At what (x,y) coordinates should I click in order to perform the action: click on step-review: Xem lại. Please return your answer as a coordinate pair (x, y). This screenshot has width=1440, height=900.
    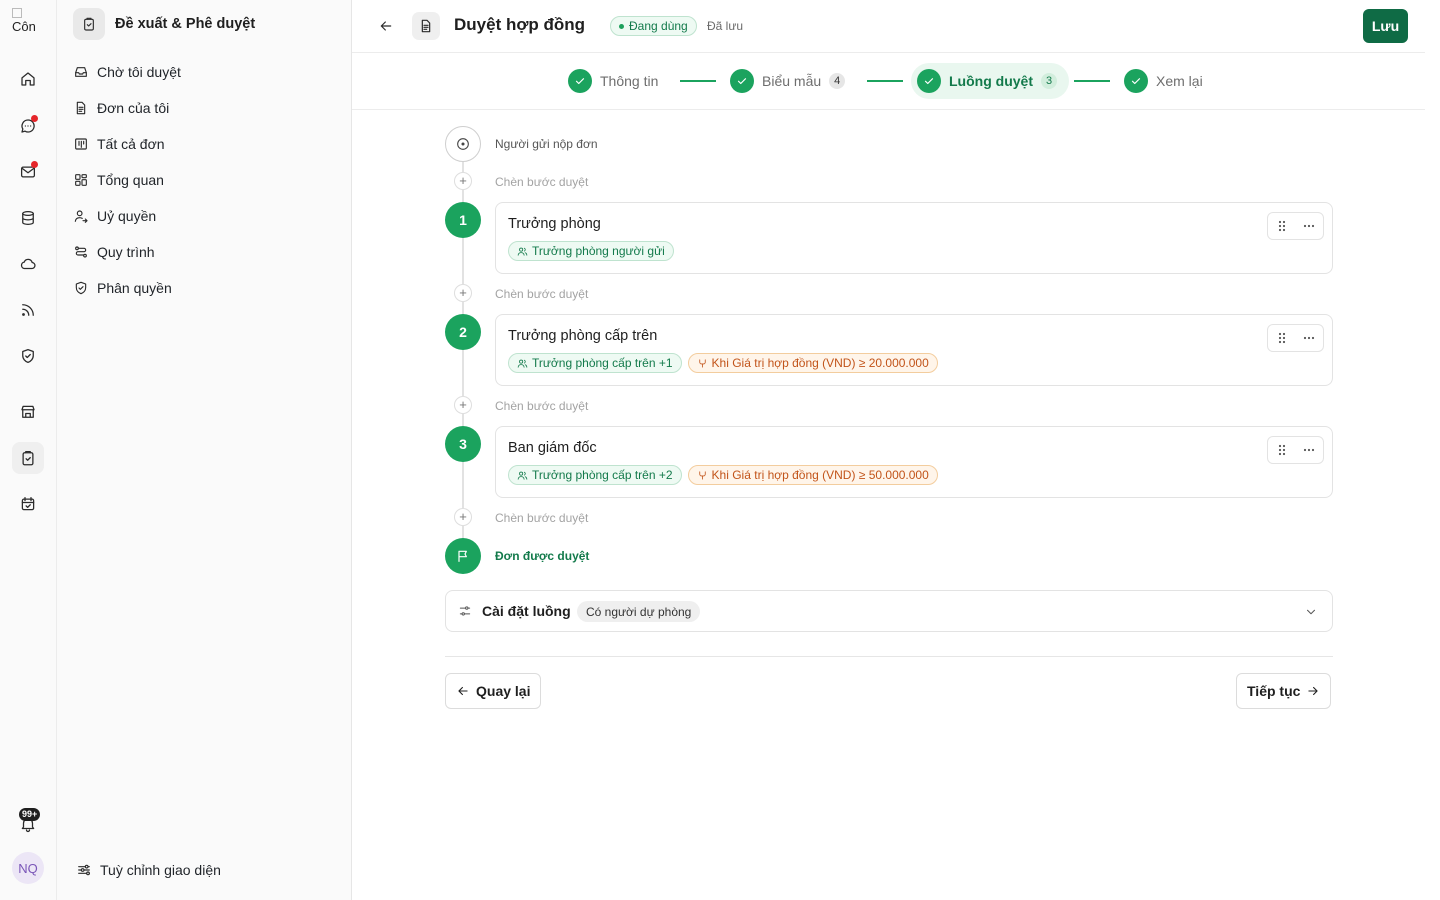
    Looking at the image, I should click on (1163, 81).